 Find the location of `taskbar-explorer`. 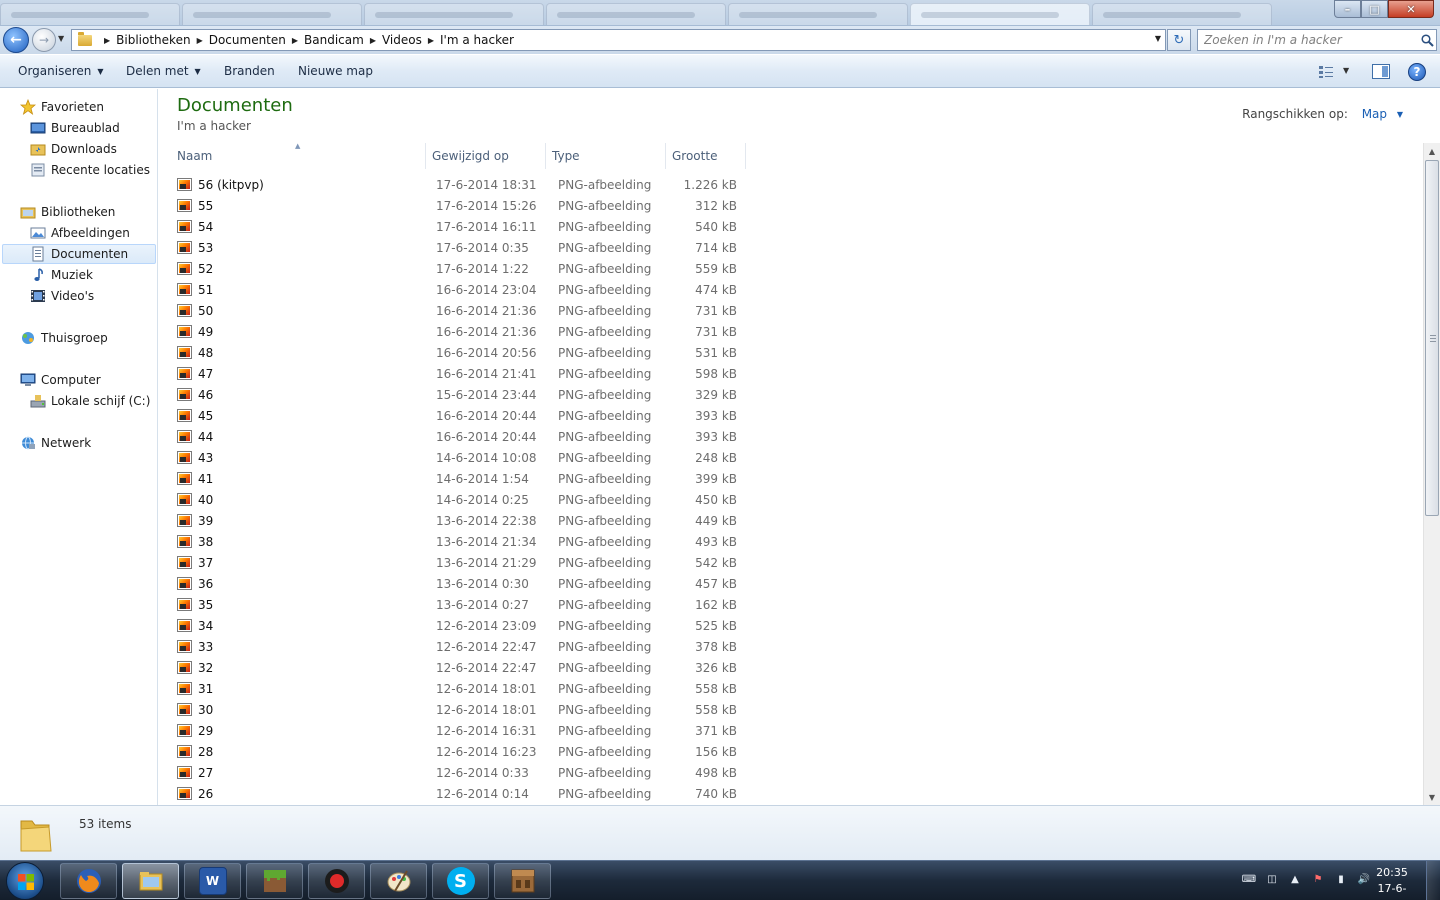

taskbar-explorer is located at coordinates (150, 881).